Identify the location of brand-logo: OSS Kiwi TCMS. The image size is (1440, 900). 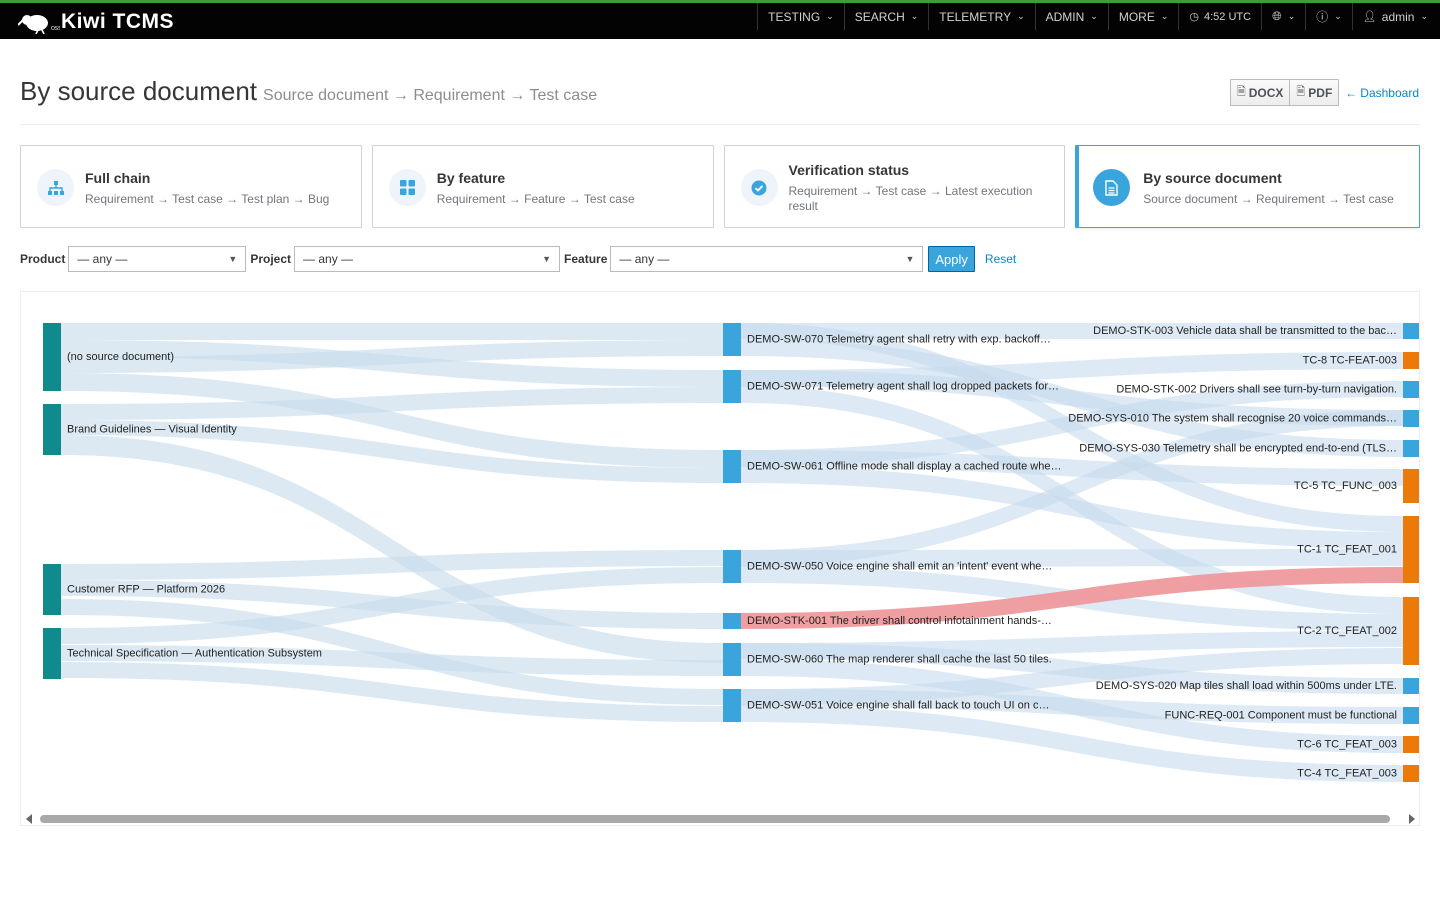
(96, 22).